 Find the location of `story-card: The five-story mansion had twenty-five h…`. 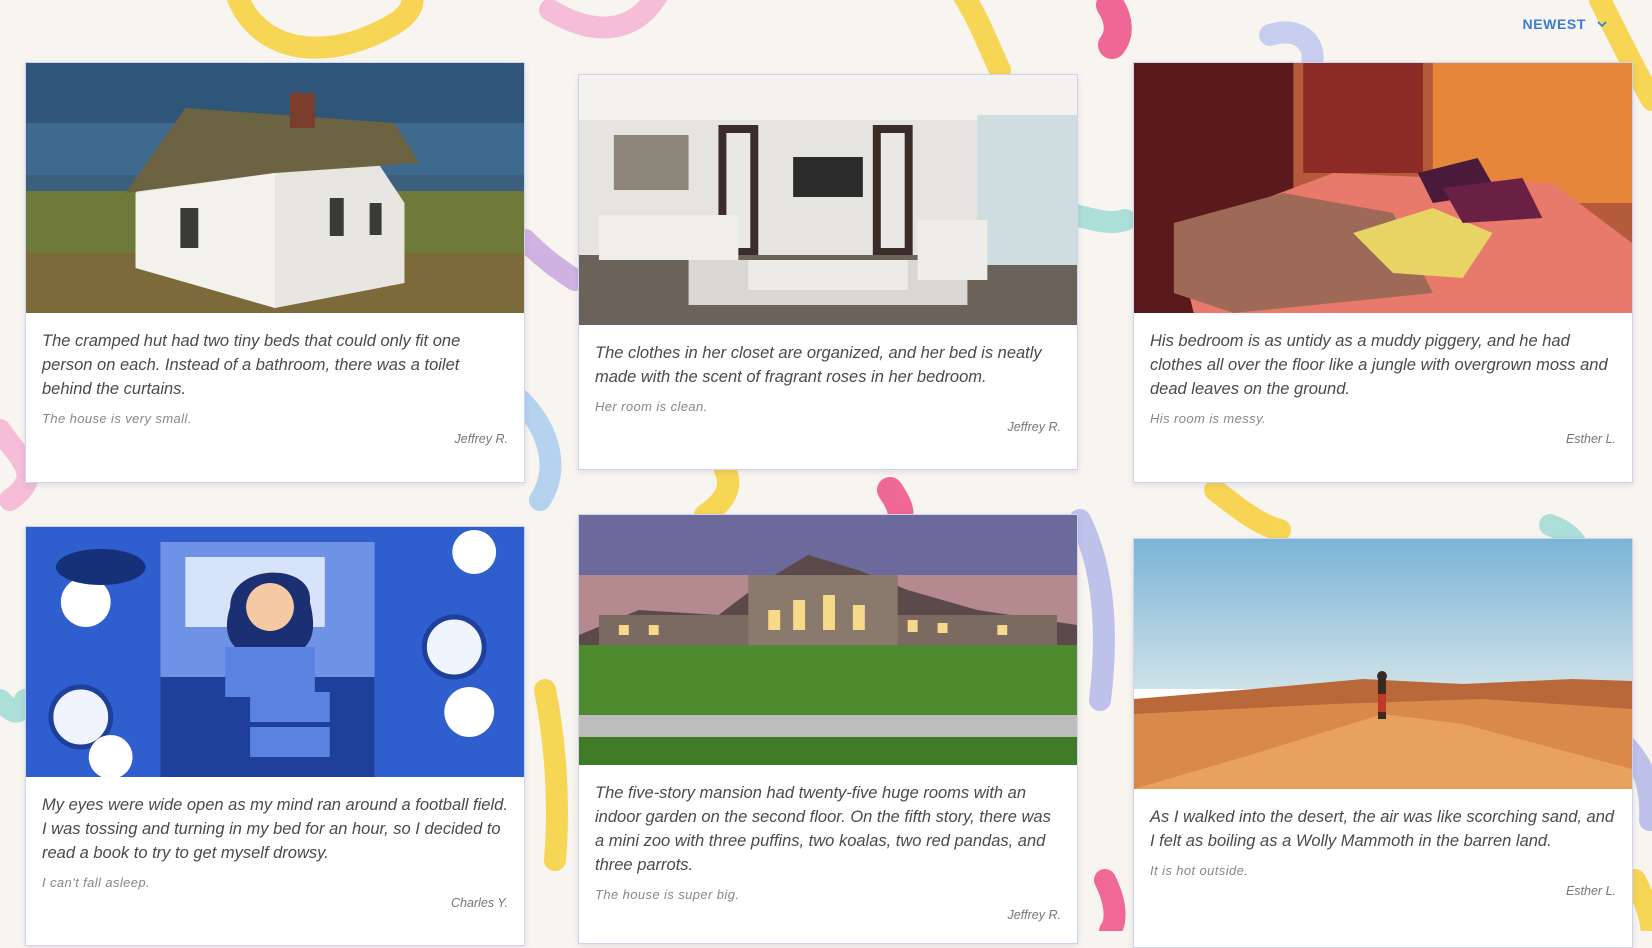

story-card: The five-story mansion had twenty-five h… is located at coordinates (828, 729).